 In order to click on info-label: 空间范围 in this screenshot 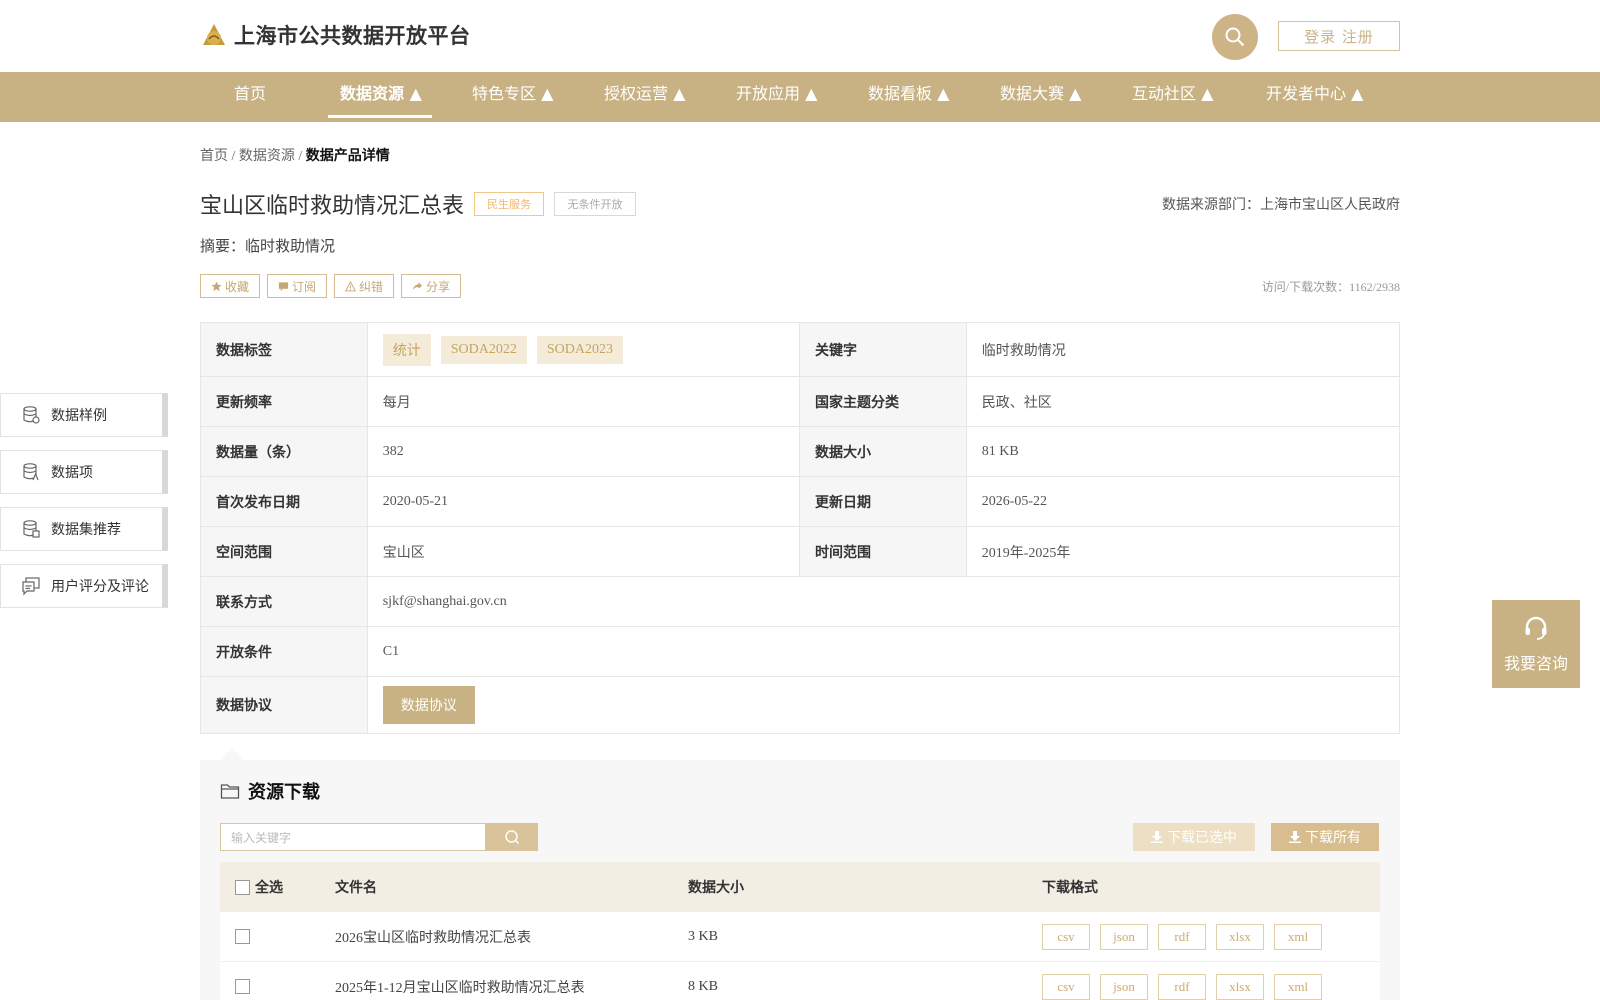, I will do `click(284, 551)`.